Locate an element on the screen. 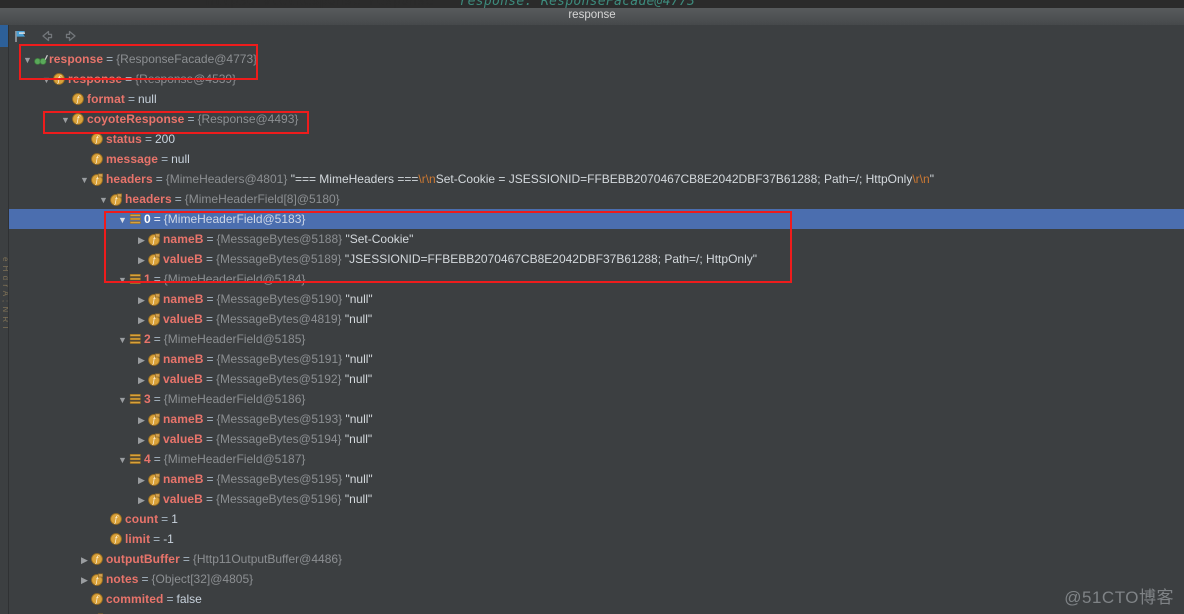 This screenshot has height=614, width=1184. tree-row: ▼ 3 = {MimeHeaderField@5186} is located at coordinates (596, 399).